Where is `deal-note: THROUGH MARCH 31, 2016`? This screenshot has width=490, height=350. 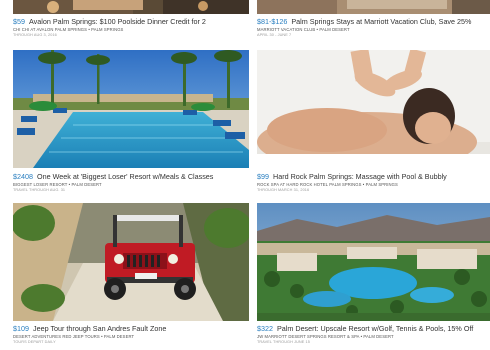 deal-note: THROUGH MARCH 31, 2016 is located at coordinates (283, 189).